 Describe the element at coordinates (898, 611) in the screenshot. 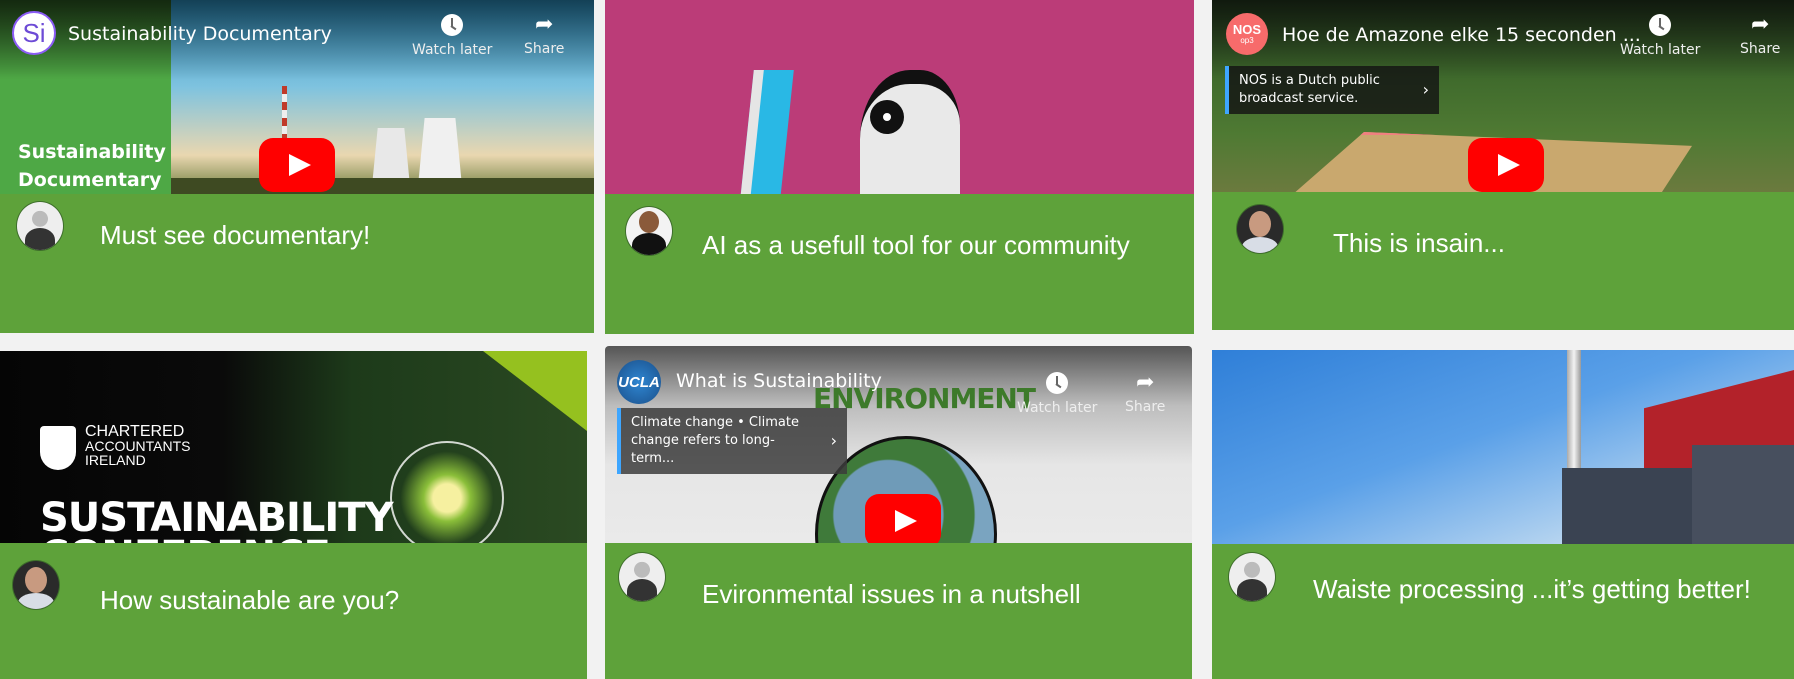

I see `post-caption-band: Evironmental issues in a nutshell` at that location.